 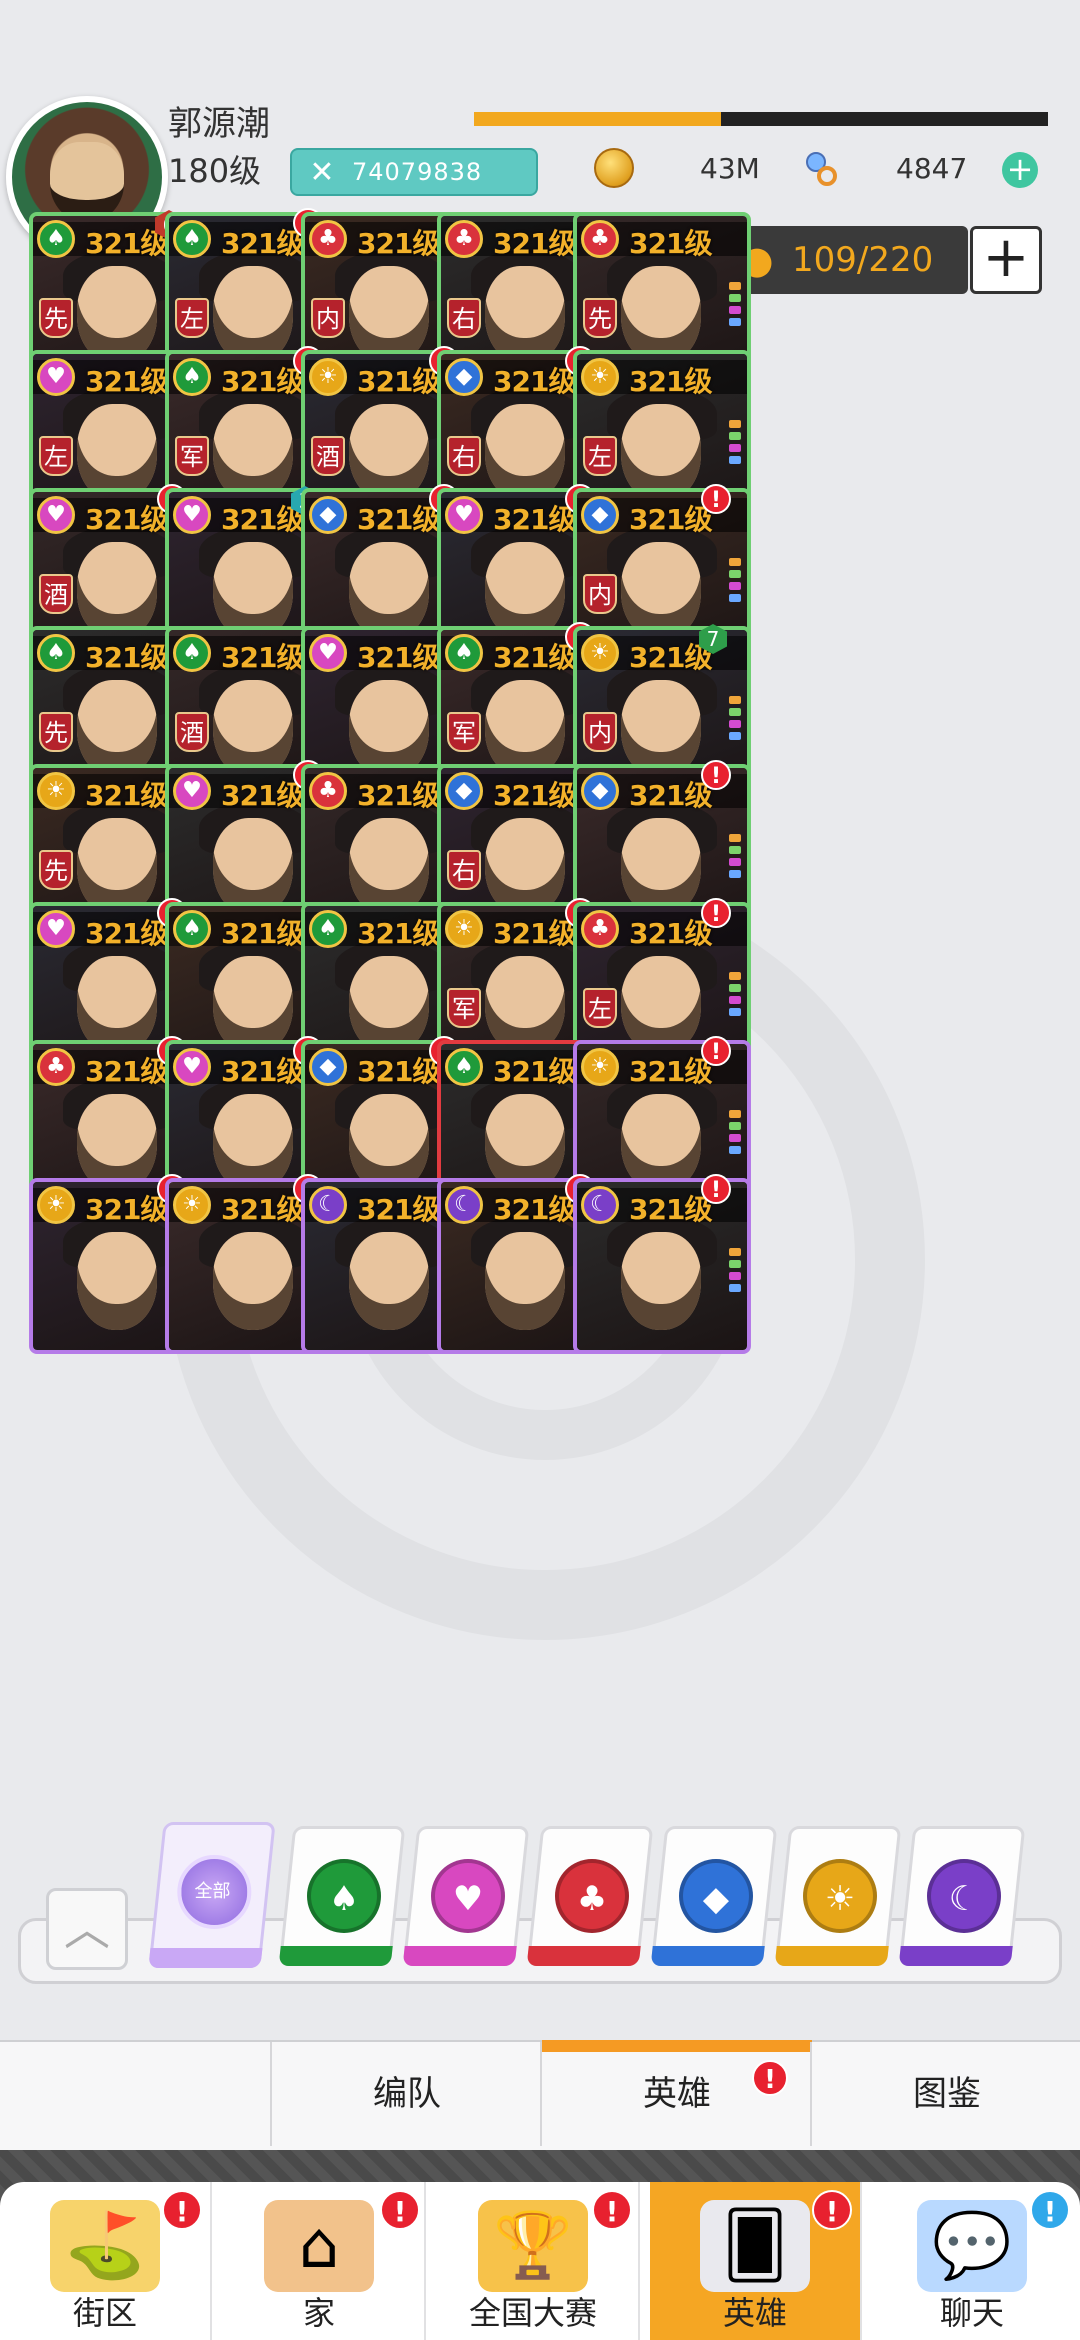 I want to click on hero-card: ☾ 321级, so click(x=662, y=1266).